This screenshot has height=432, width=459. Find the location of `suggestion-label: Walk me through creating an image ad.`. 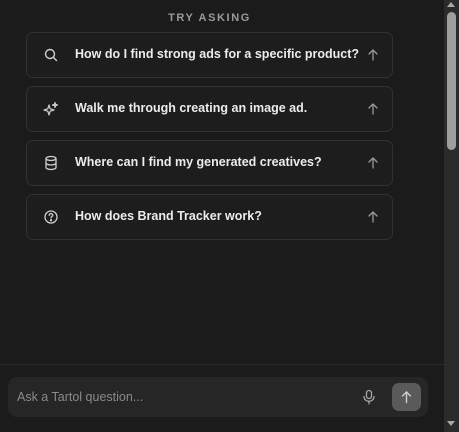

suggestion-label: Walk me through creating an image ad. is located at coordinates (191, 108).